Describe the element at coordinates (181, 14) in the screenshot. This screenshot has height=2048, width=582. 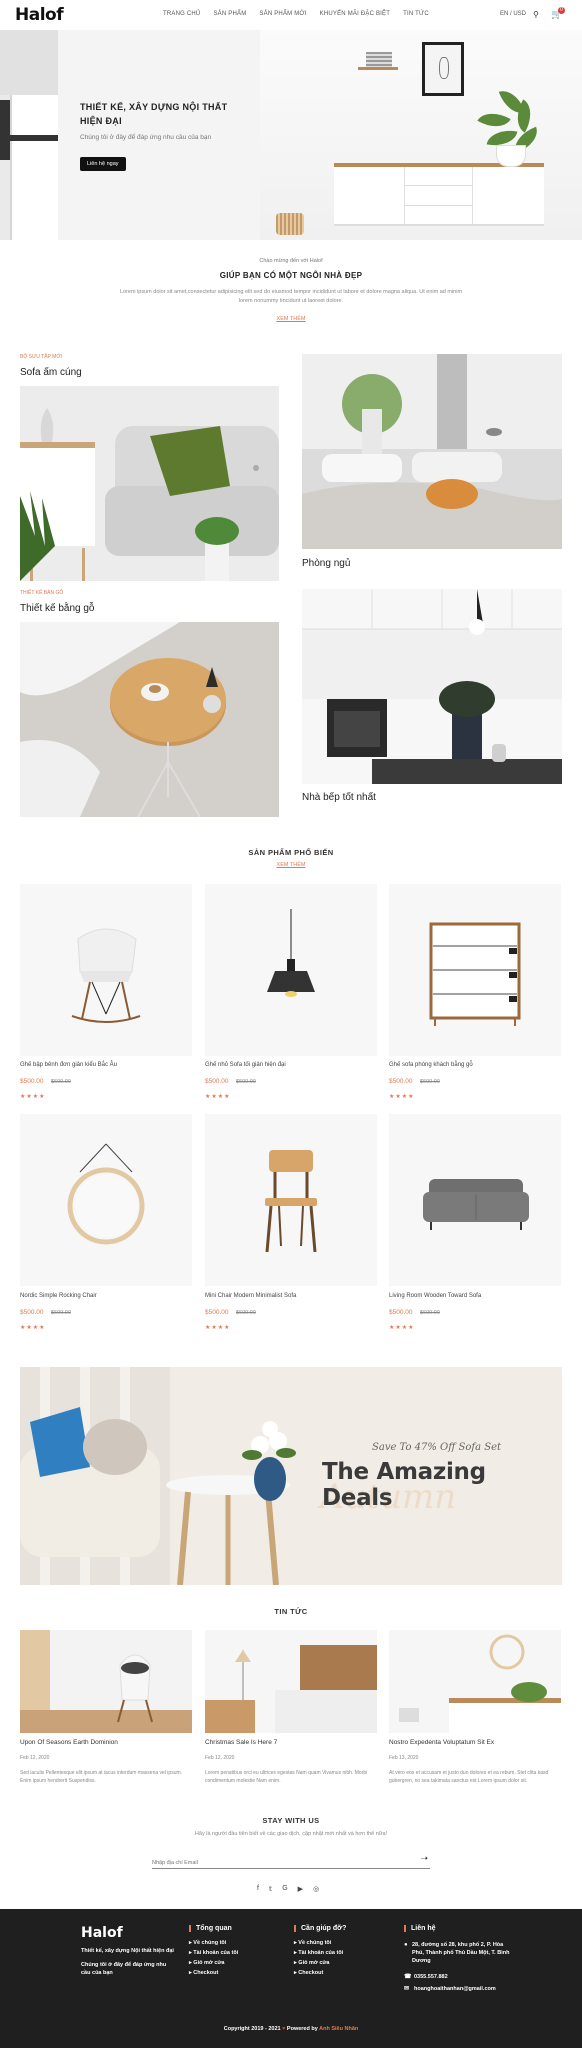
I see `nav-item-home: TRANG CHỦ` at that location.